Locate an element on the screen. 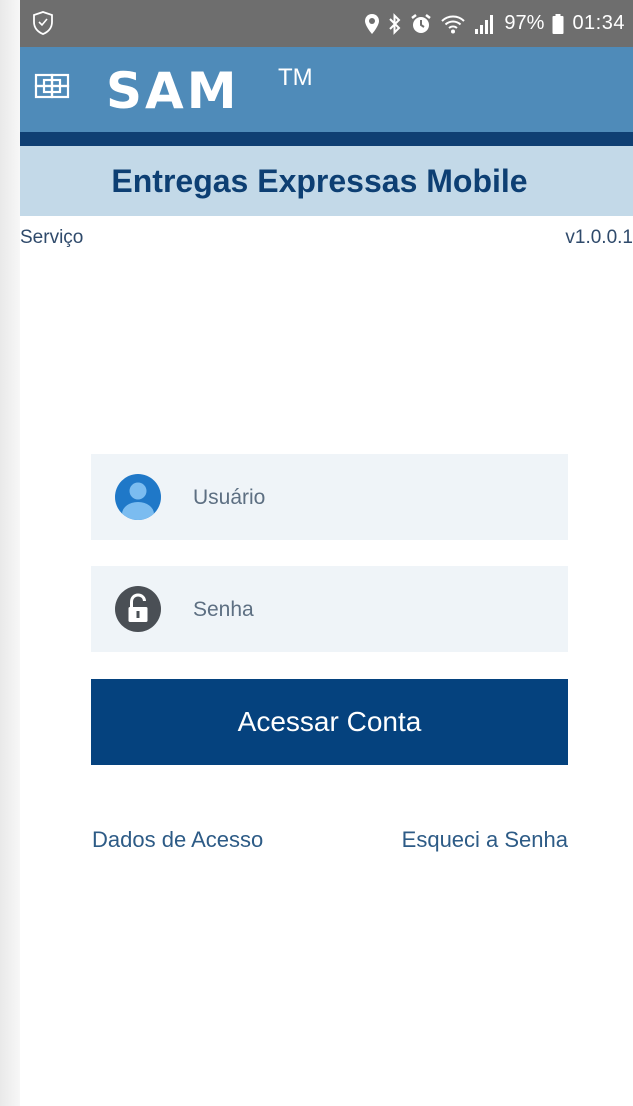 Image resolution: width=633 pixels, height=1106 pixels. username-field is located at coordinates (329, 498).